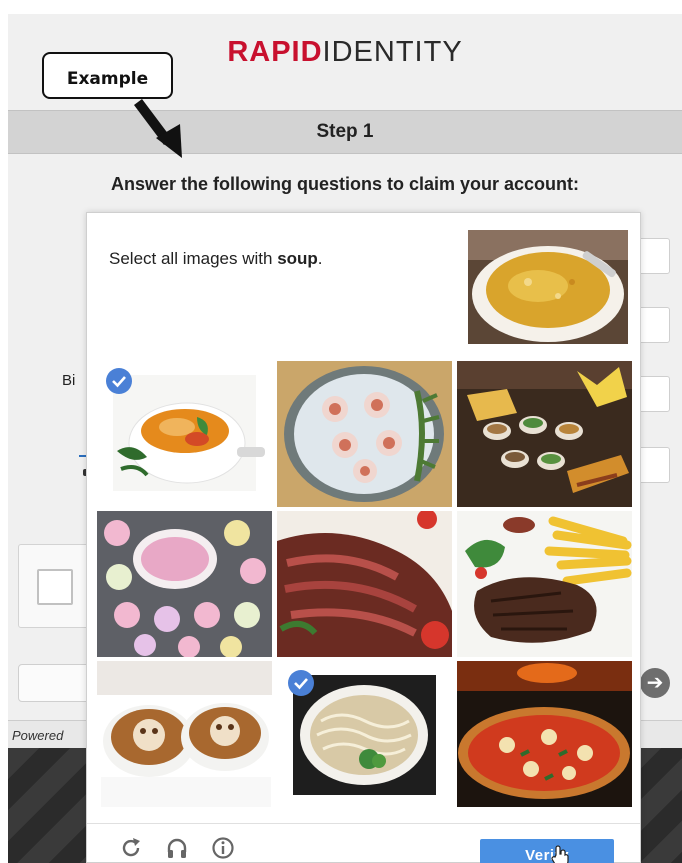  I want to click on next-arrow-icon: ➔, so click(655, 683).